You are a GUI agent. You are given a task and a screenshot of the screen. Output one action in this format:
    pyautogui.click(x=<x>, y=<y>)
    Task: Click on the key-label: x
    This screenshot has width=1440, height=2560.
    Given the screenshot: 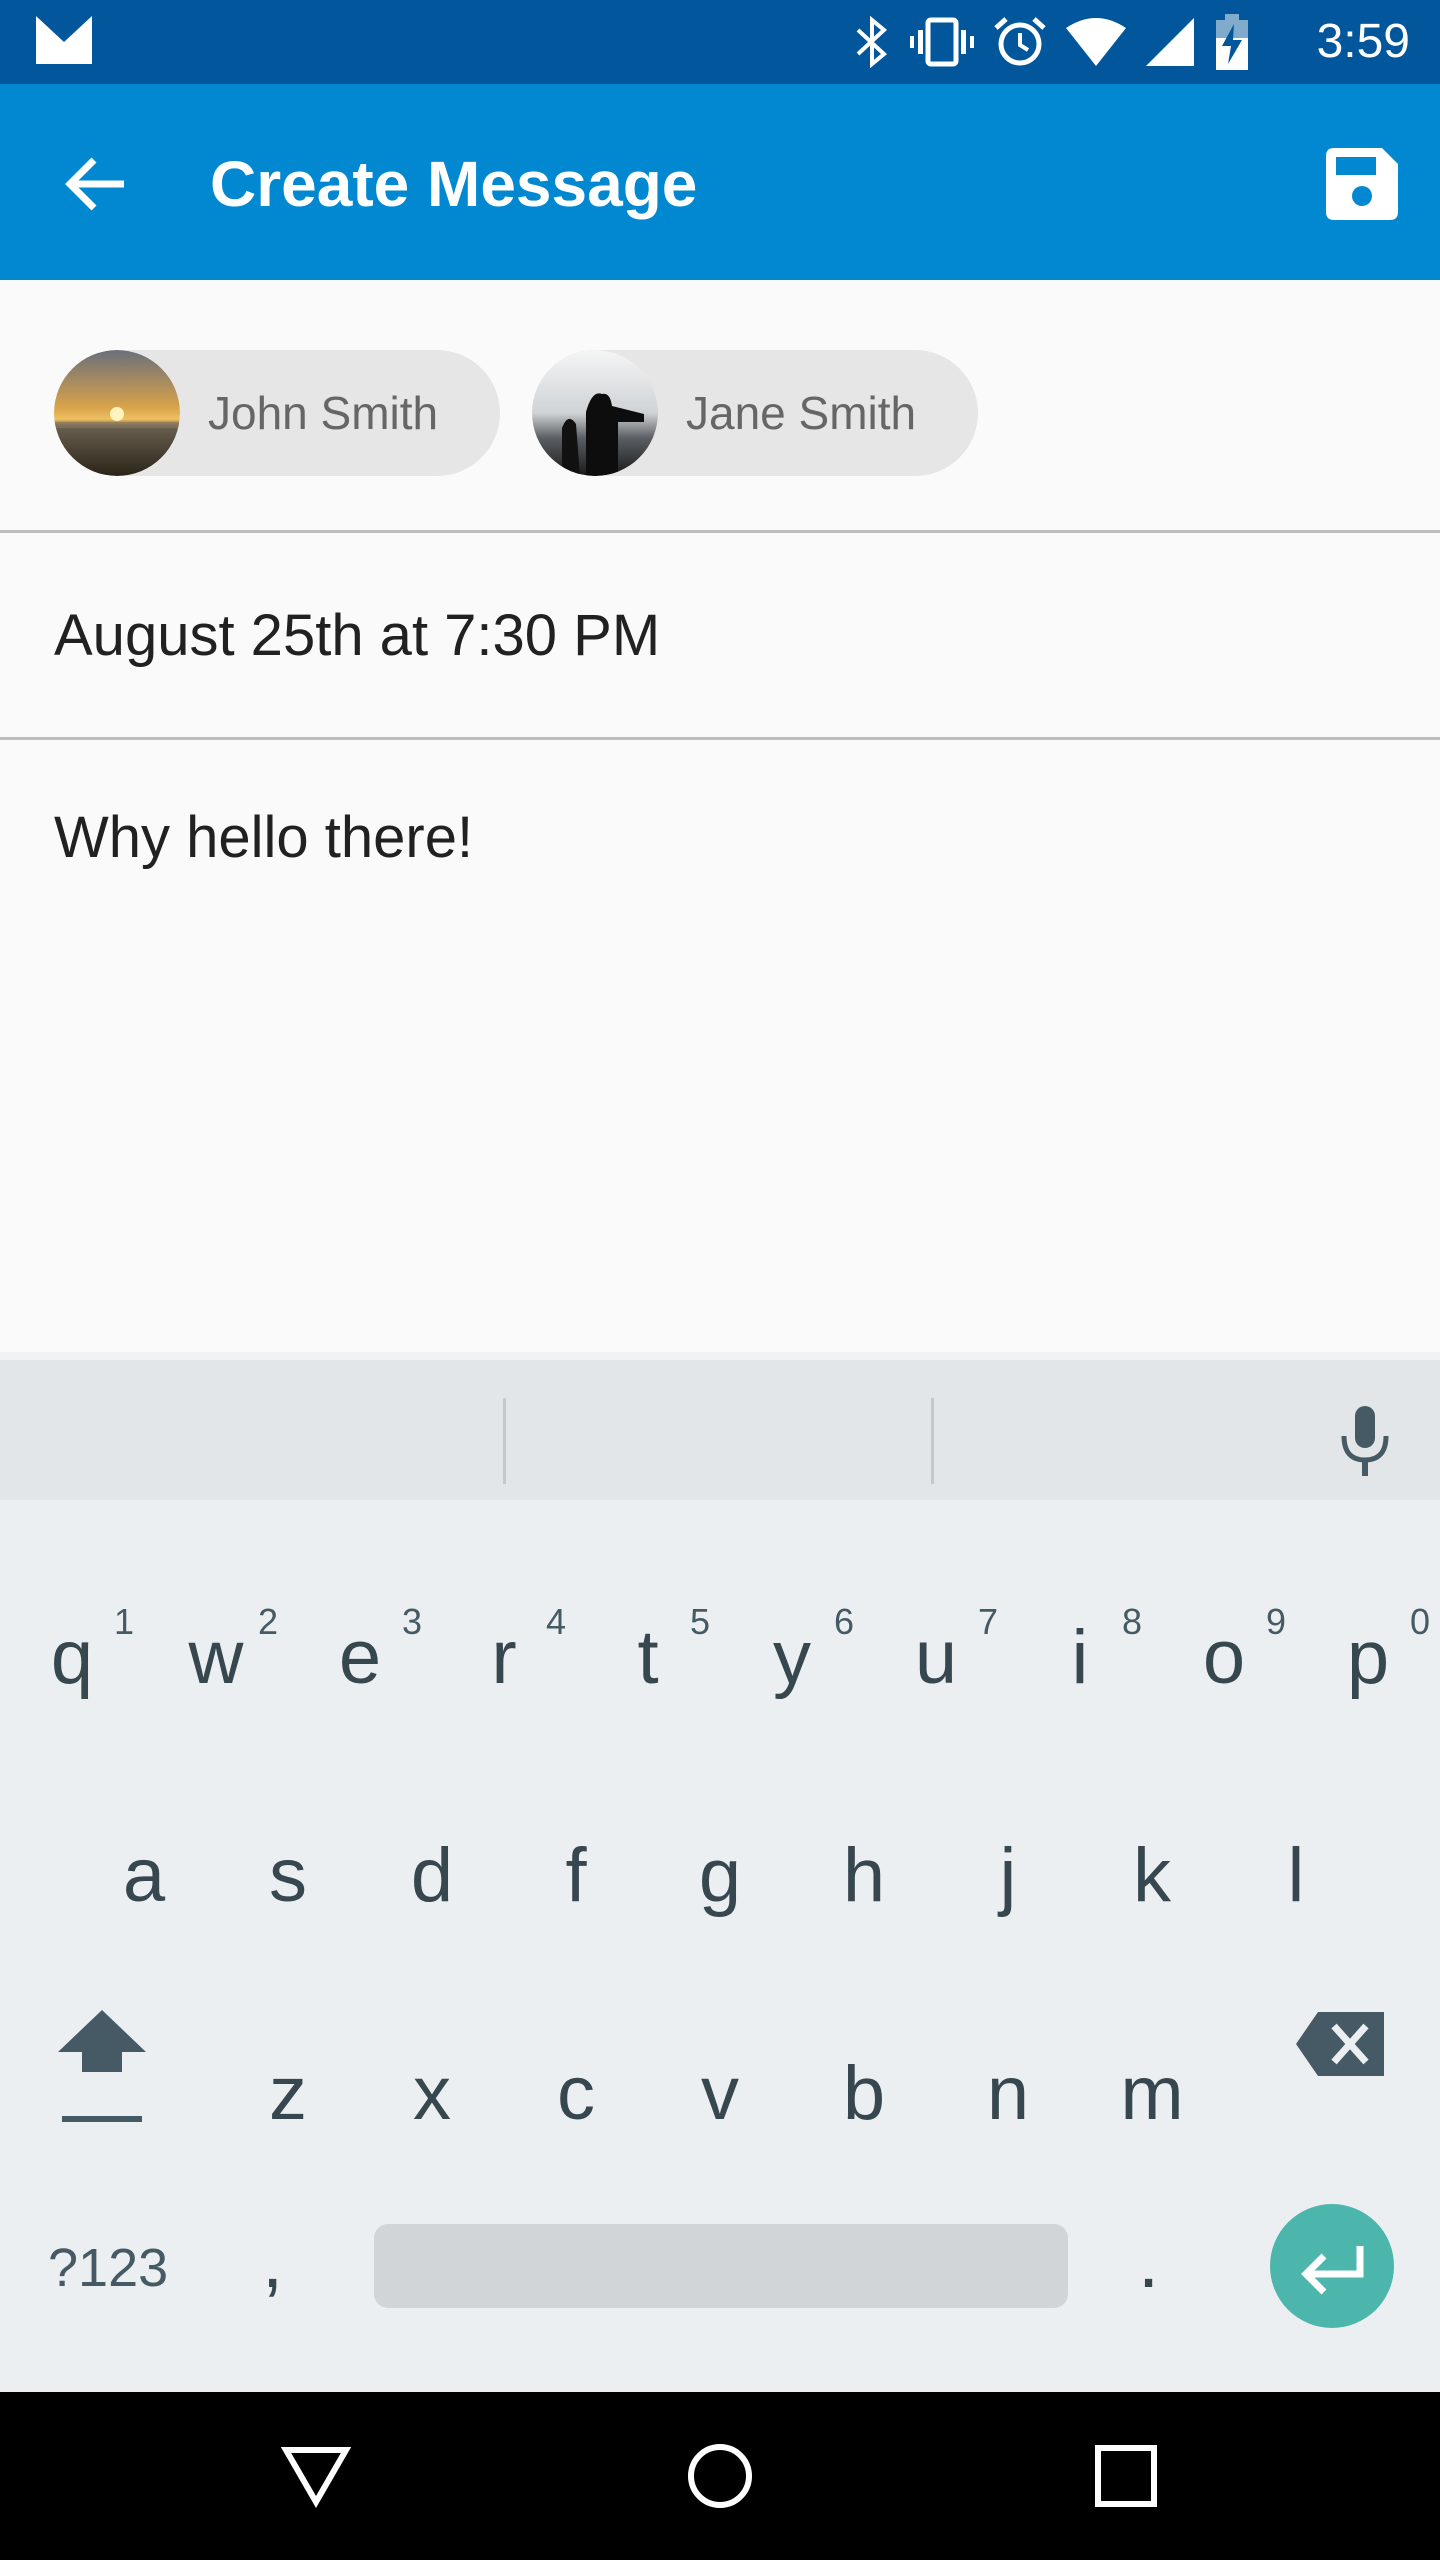 What is the action you would take?
    pyautogui.click(x=432, y=2093)
    